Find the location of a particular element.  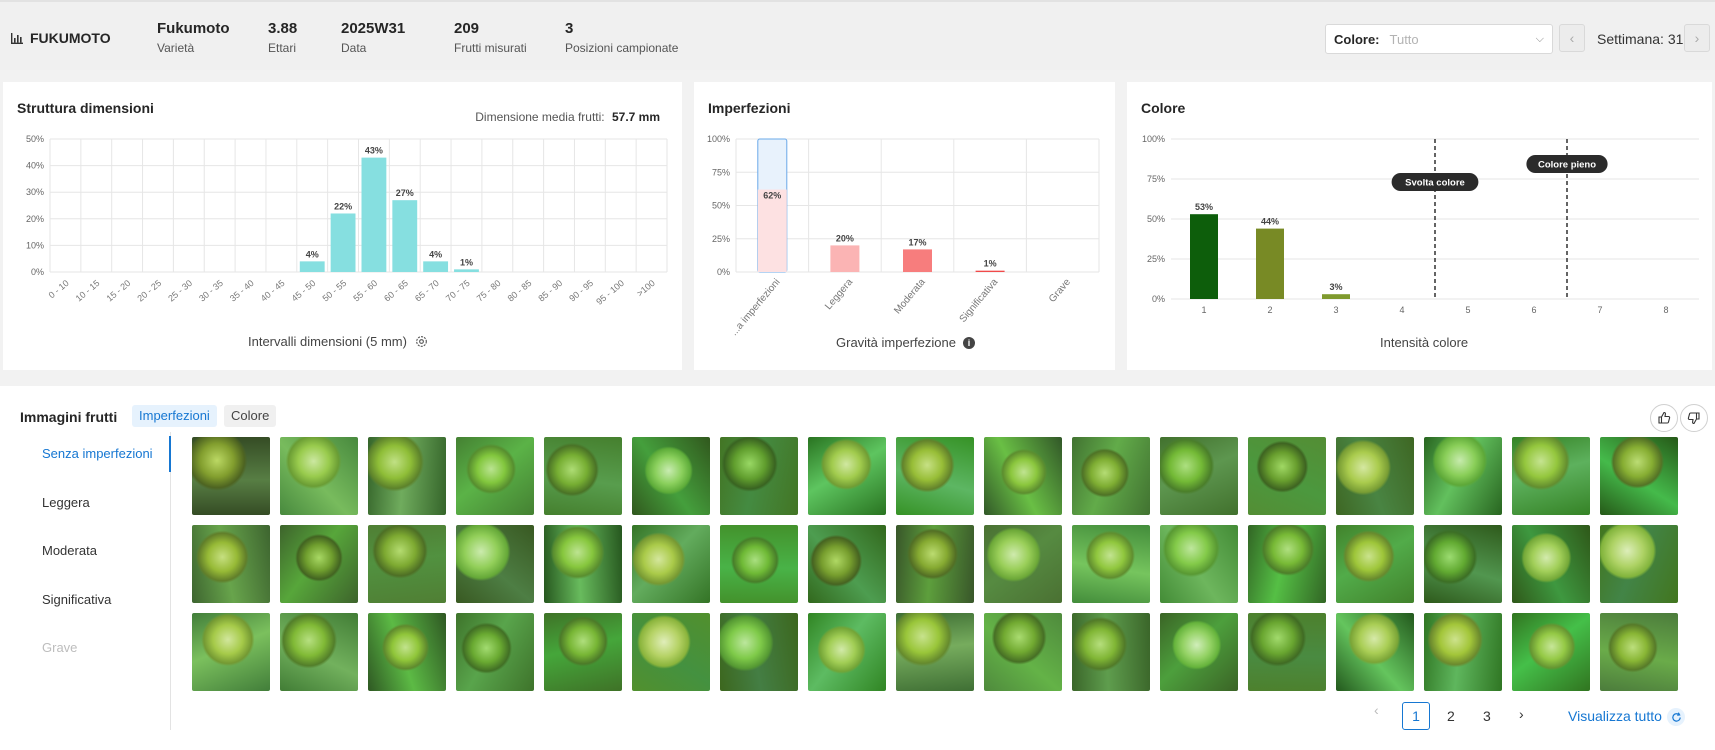

pagination-page-3: 3 is located at coordinates (1487, 716).